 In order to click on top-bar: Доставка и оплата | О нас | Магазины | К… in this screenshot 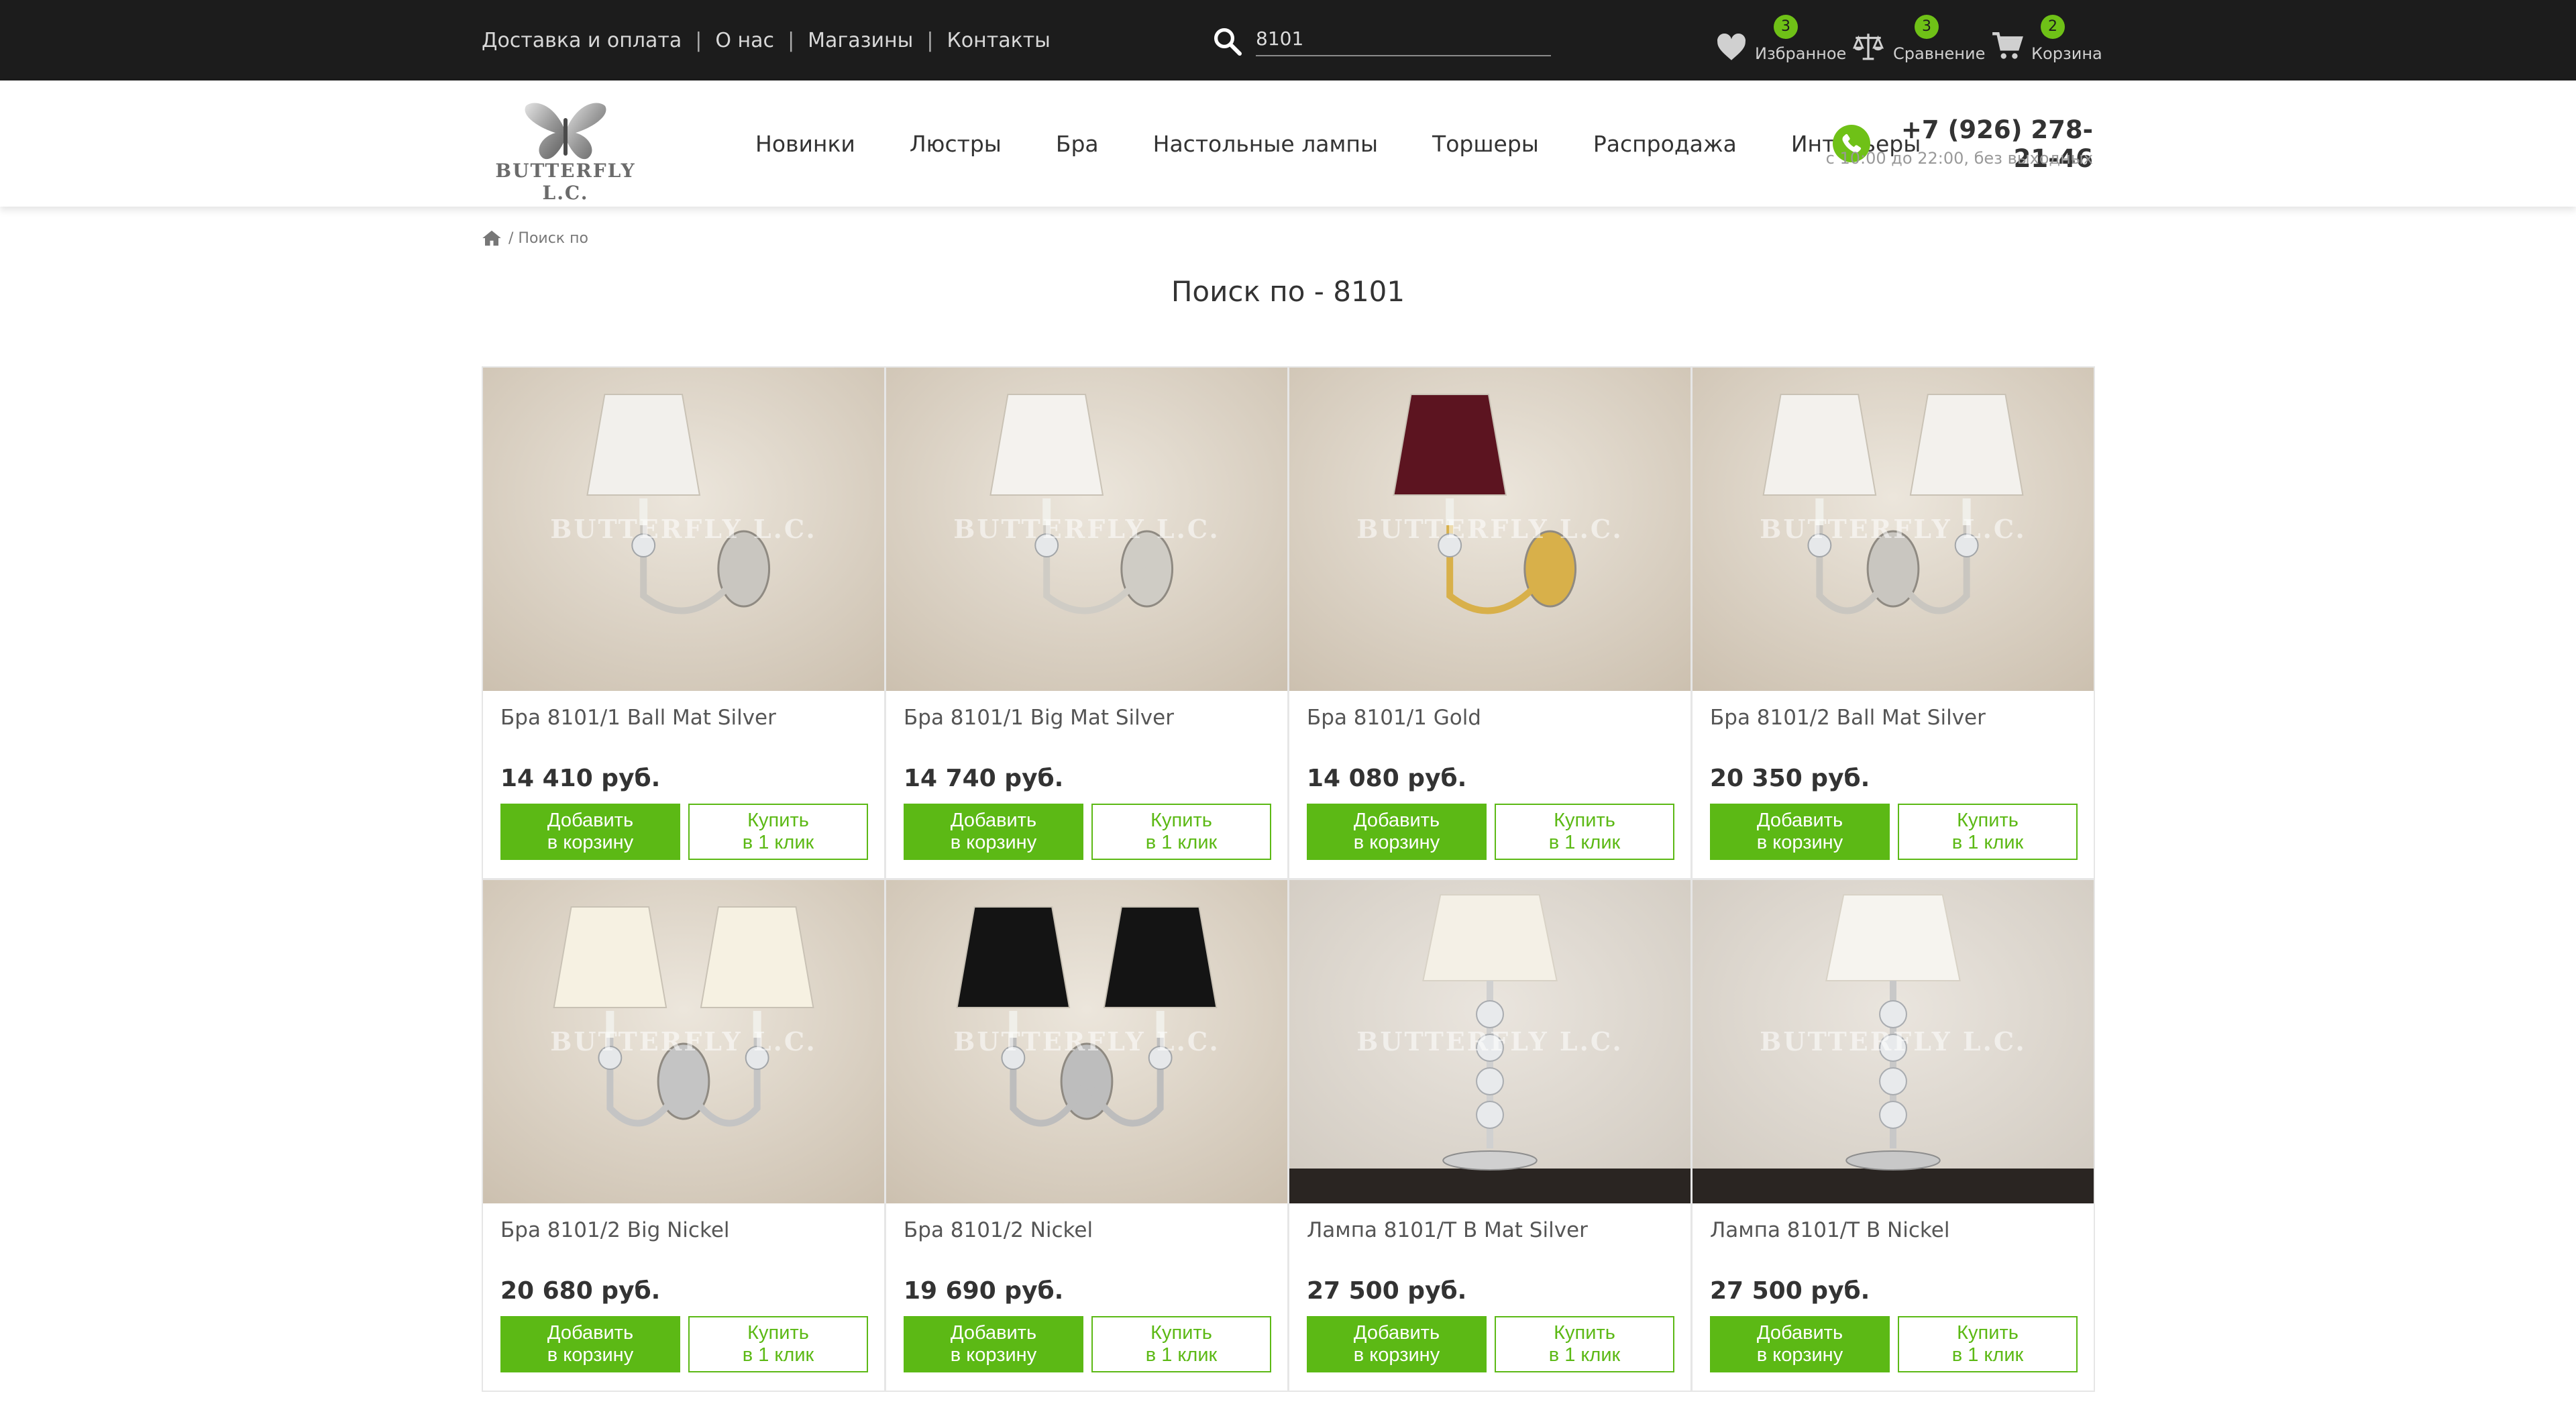, I will do `click(1288, 40)`.